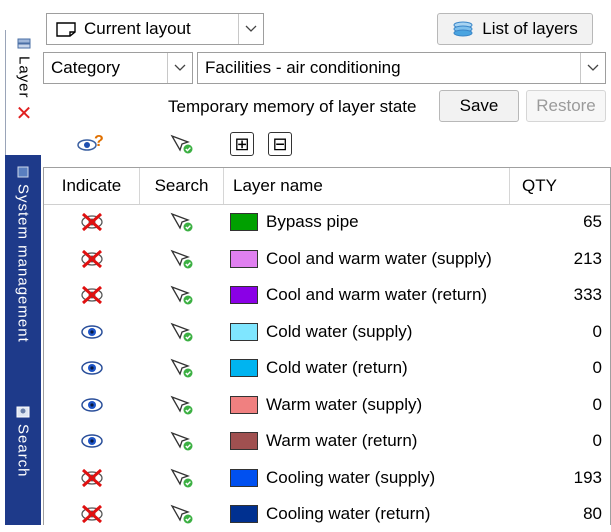  Describe the element at coordinates (278, 185) in the screenshot. I see `col-layer-name-label: Layer name` at that location.